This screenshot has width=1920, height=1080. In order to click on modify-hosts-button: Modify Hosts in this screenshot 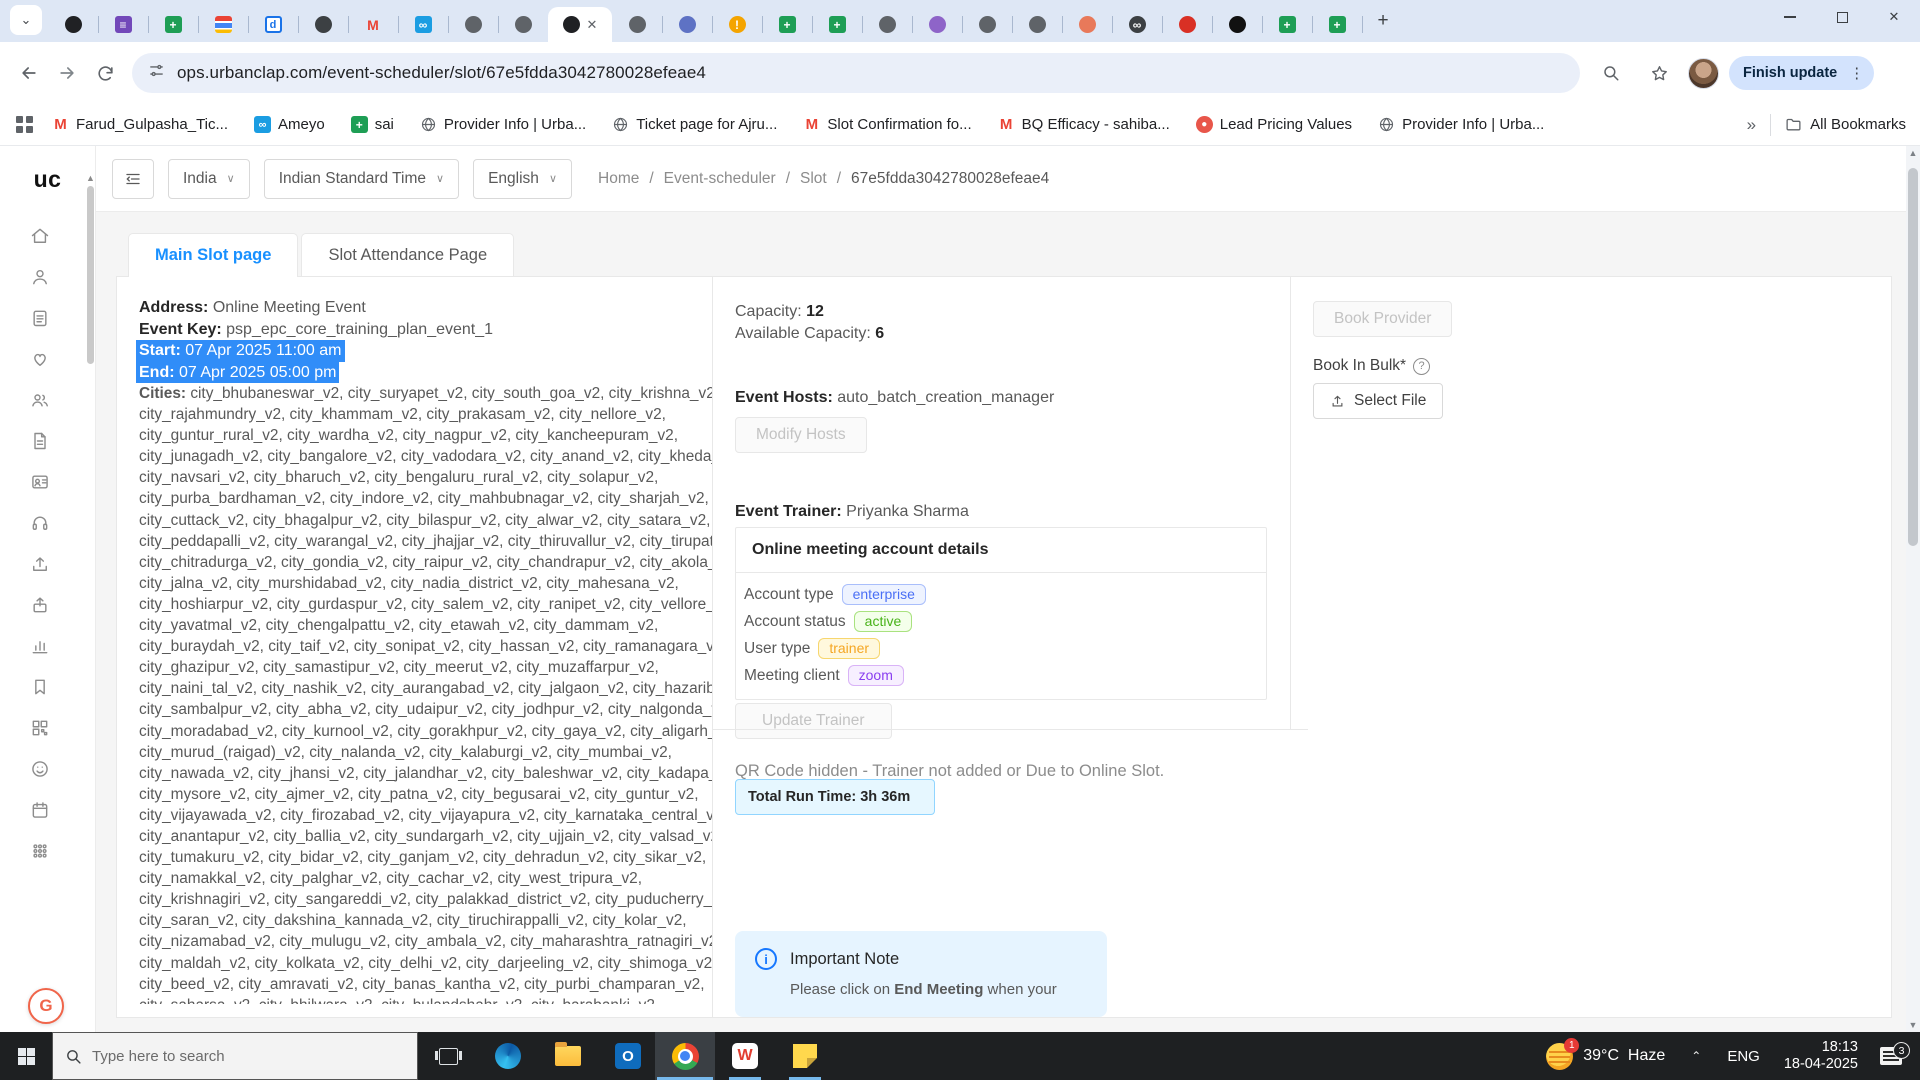, I will do `click(801, 435)`.